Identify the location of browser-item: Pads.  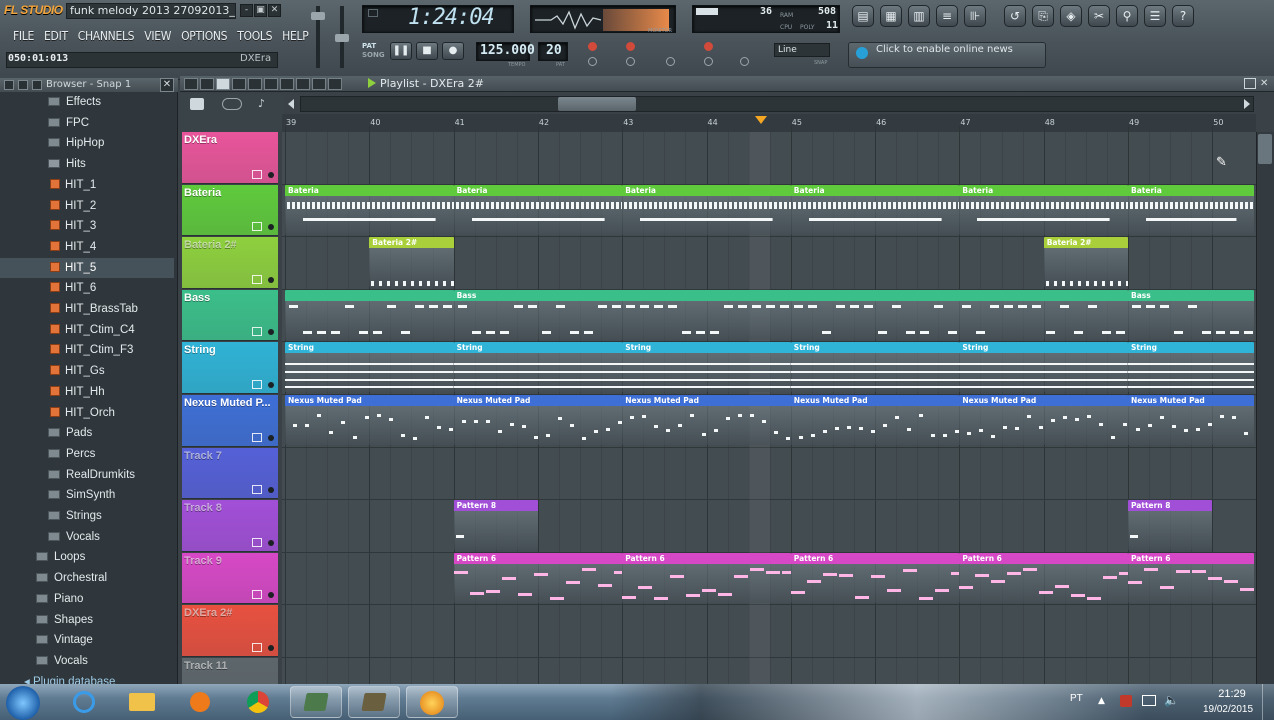
(87, 433).